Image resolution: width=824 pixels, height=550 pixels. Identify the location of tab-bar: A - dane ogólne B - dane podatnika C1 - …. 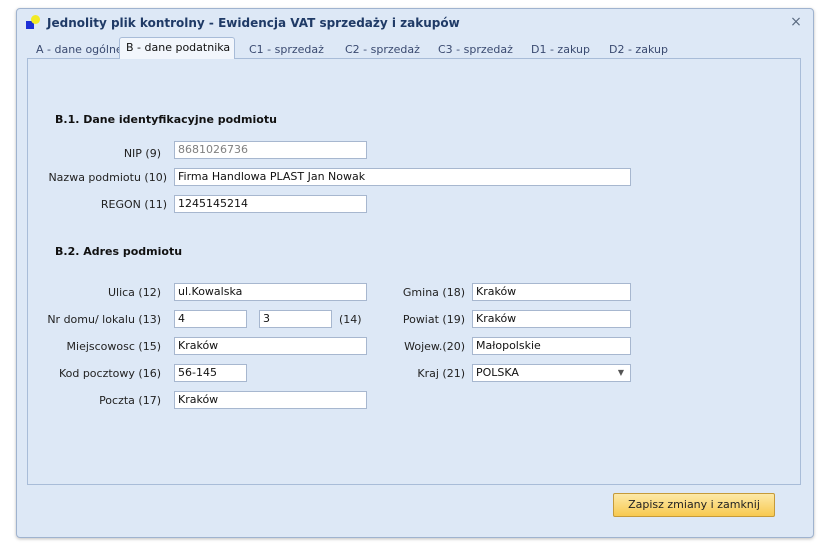
(415, 48).